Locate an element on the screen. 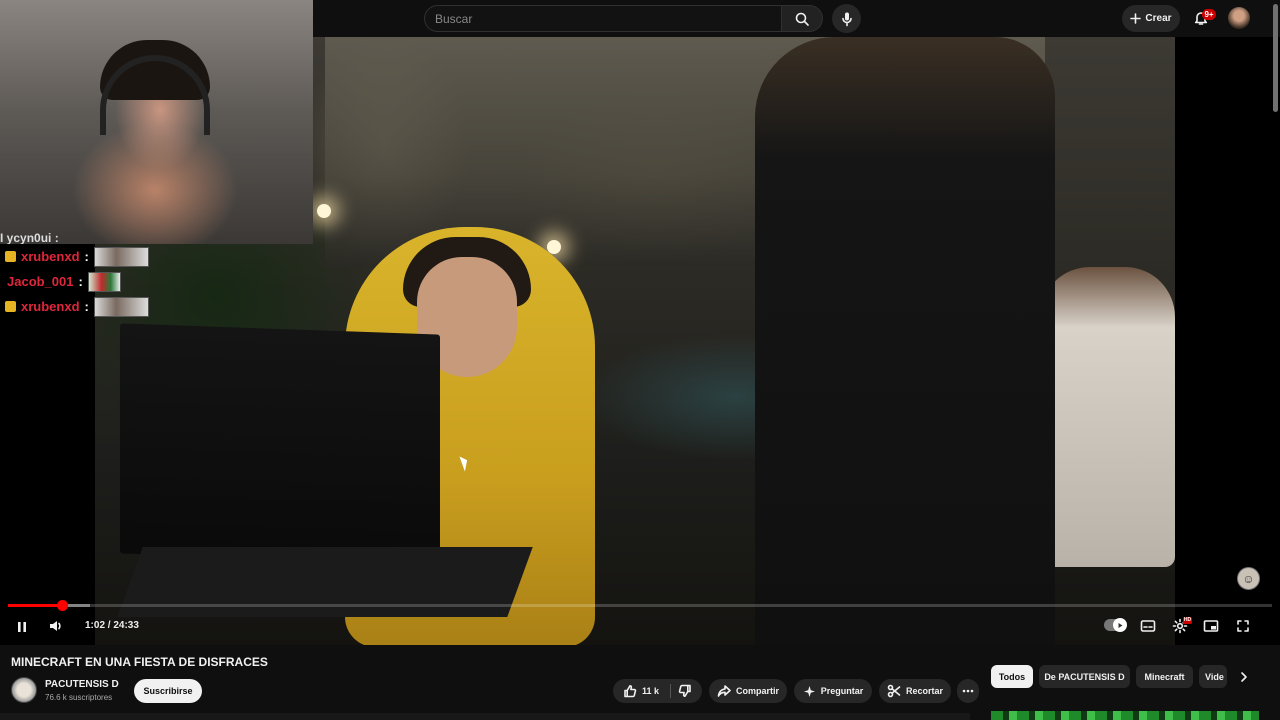 Image resolution: width=1280 pixels, height=720 pixels. ask-button: Preguntar is located at coordinates (833, 691).